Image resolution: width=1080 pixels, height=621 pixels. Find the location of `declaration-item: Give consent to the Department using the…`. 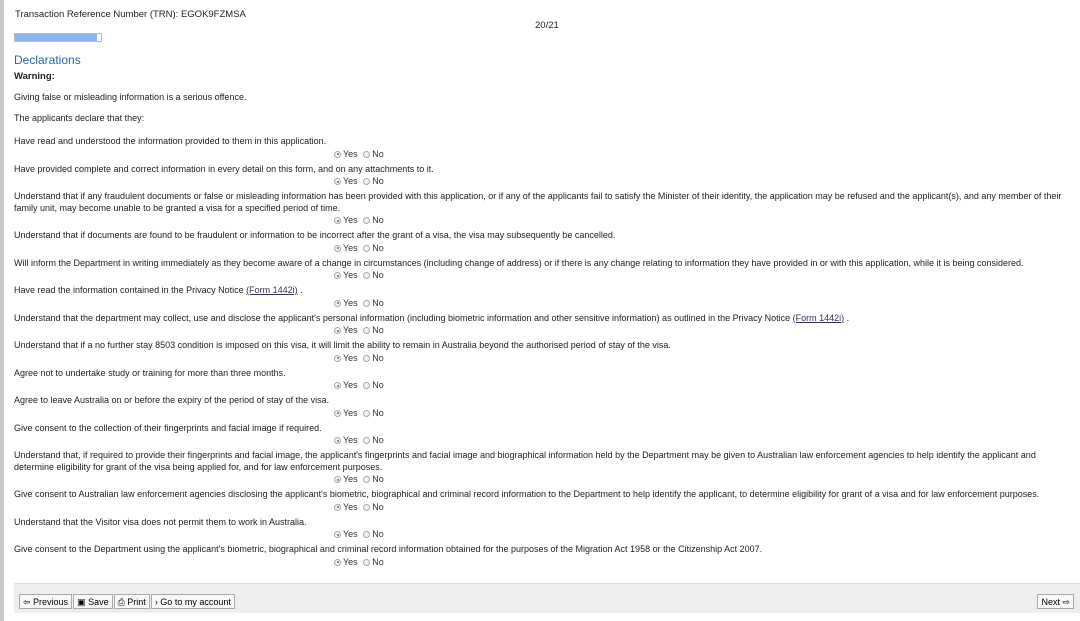

declaration-item: Give consent to the Department using the… is located at coordinates (546, 556).